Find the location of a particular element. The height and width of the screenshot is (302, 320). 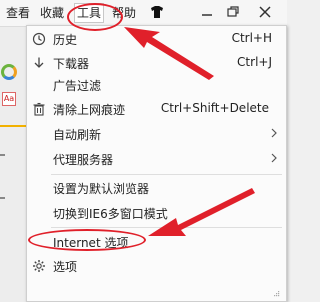

menu-item-shortcut: Ctrl+Shift+Delete is located at coordinates (214, 108).